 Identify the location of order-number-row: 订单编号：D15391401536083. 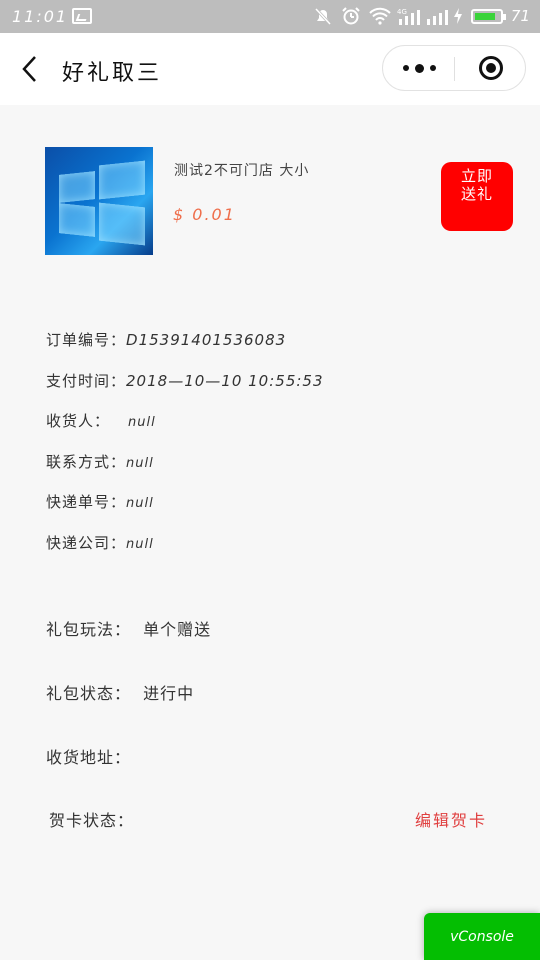
(166, 339).